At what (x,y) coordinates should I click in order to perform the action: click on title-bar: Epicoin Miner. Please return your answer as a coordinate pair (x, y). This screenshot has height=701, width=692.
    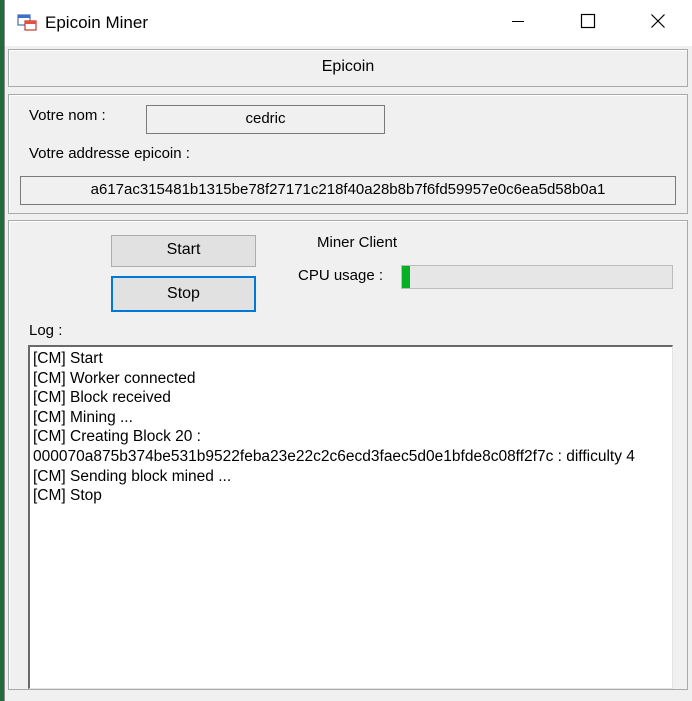
    Looking at the image, I should click on (348, 23).